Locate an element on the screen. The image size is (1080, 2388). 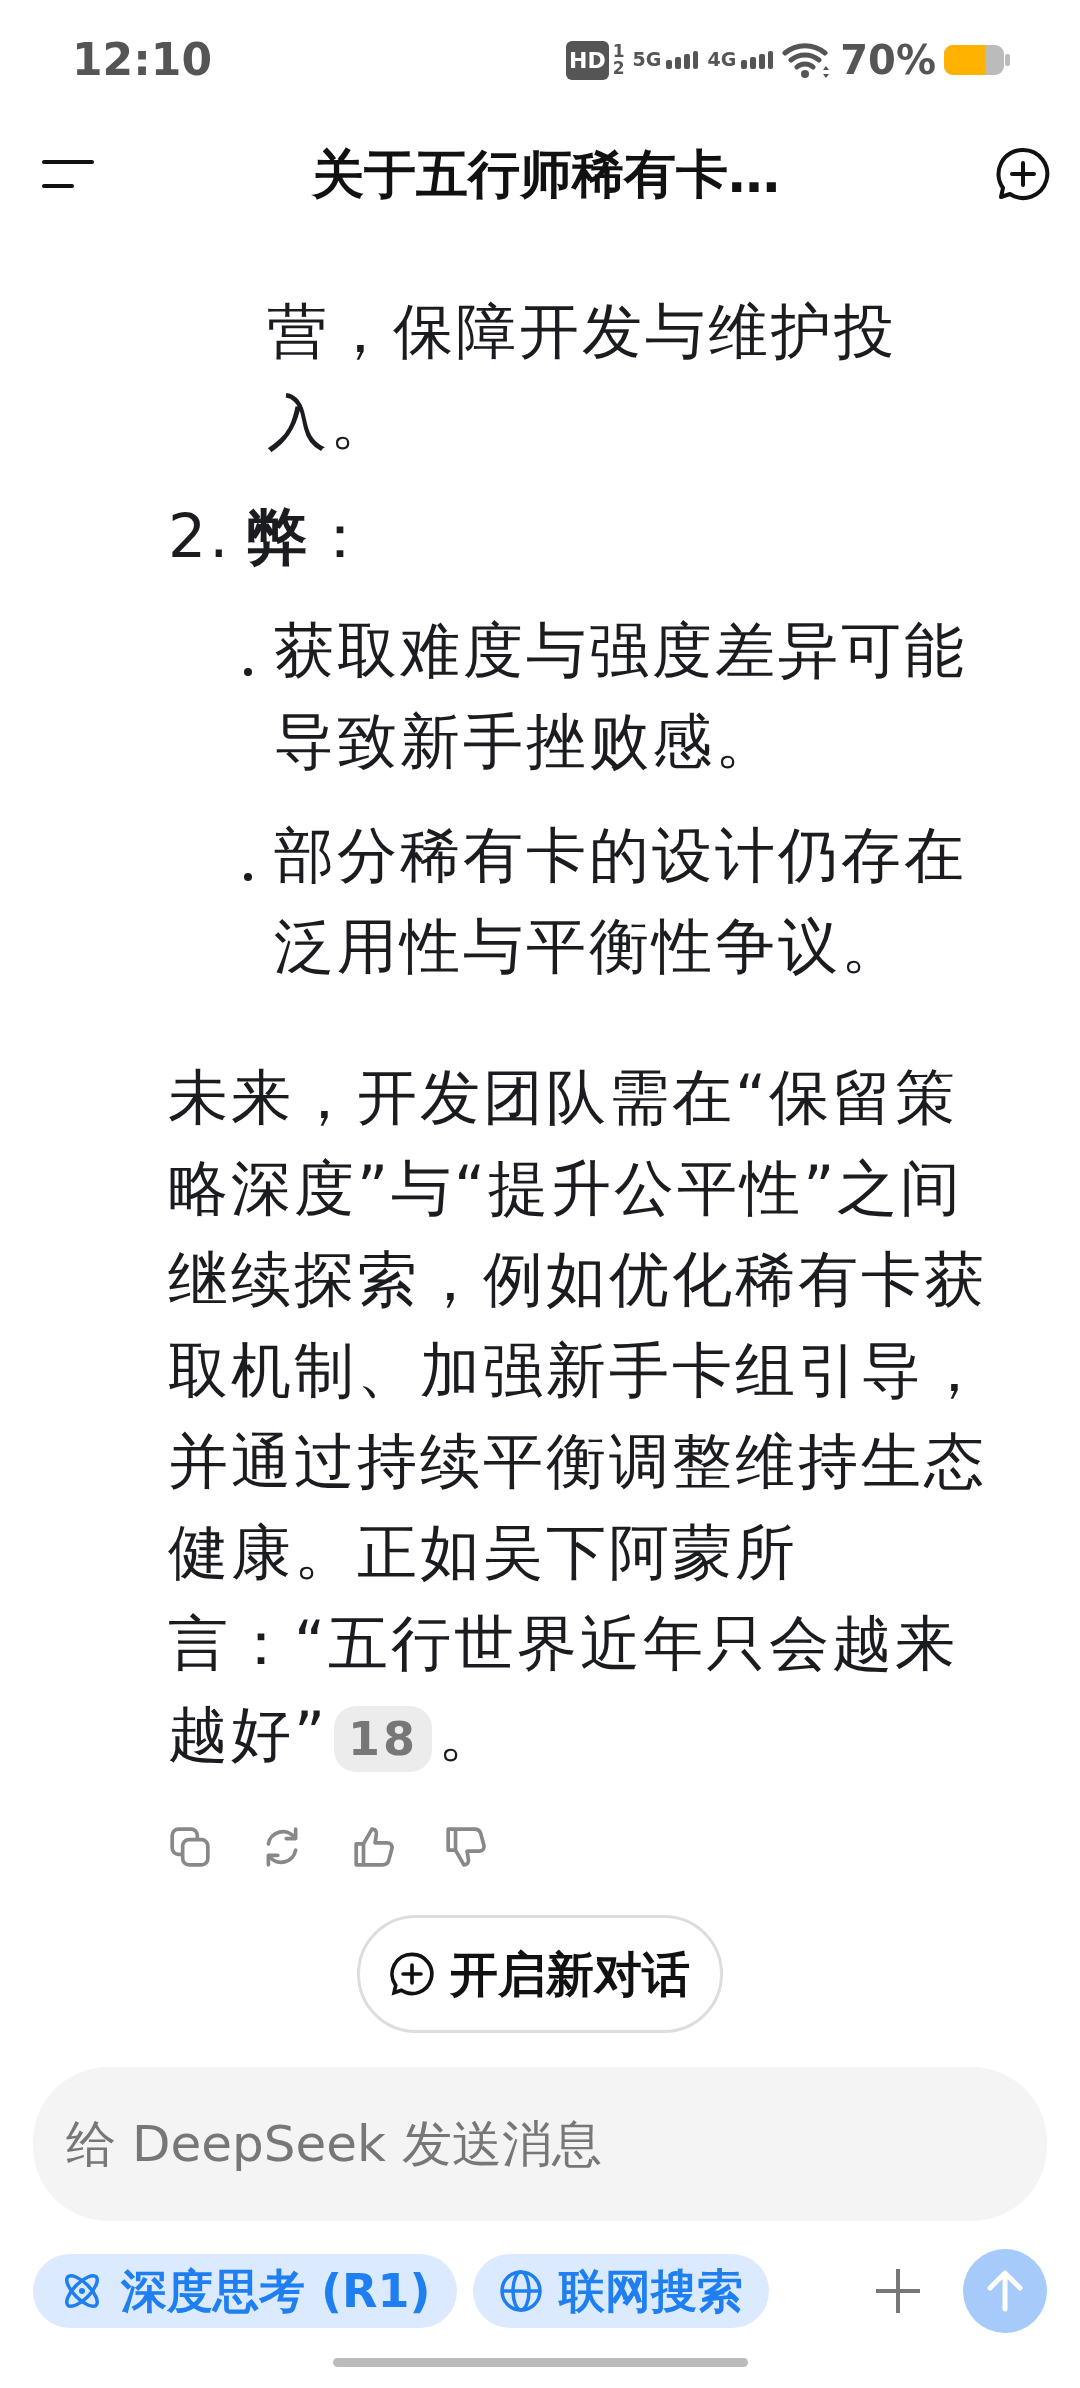
battery-icon is located at coordinates (977, 60).